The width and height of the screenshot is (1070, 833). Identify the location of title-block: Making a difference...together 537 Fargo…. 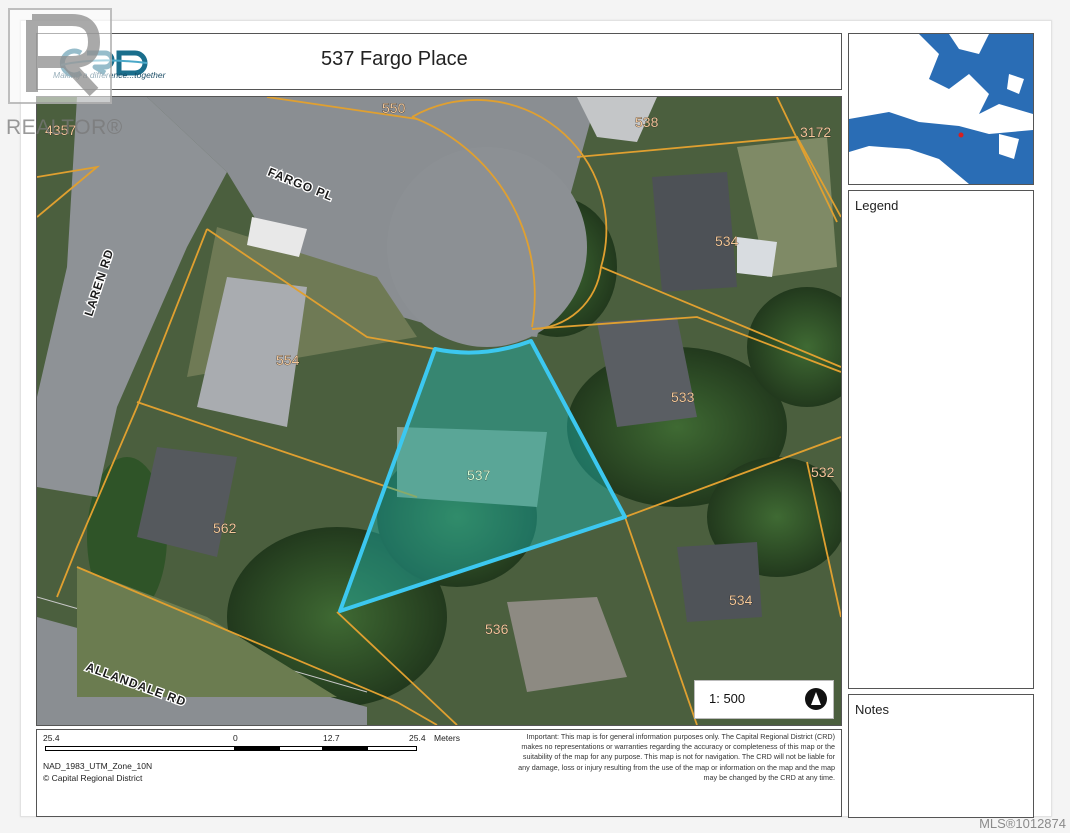
(439, 61).